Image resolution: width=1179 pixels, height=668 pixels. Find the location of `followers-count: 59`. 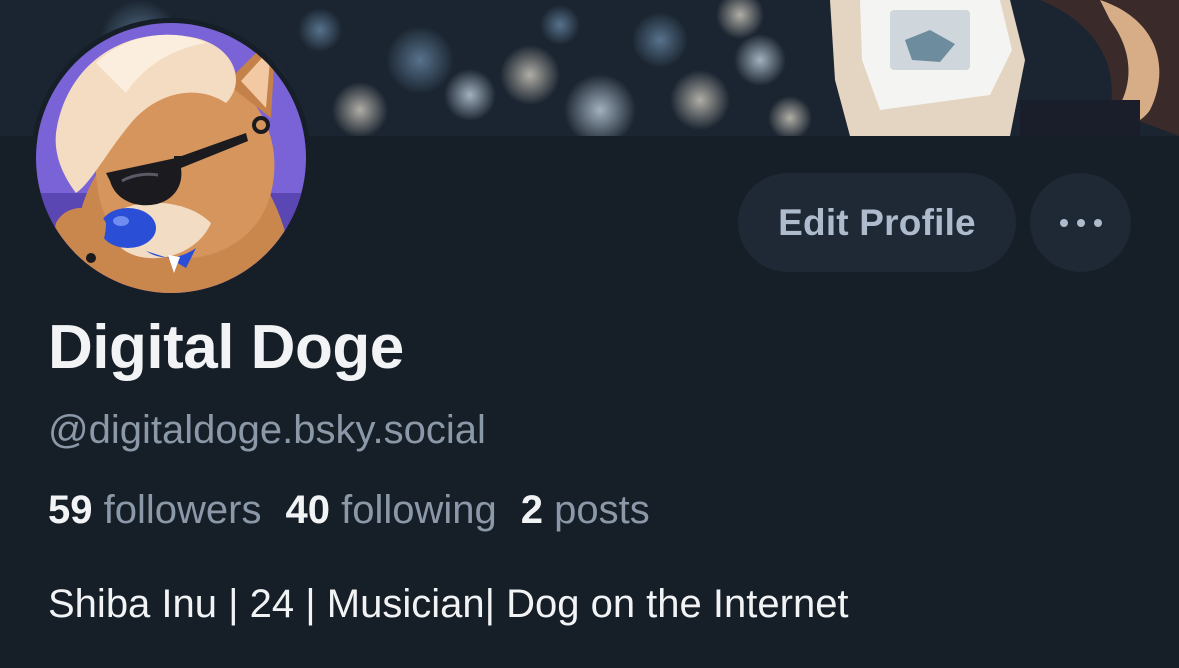

followers-count: 59 is located at coordinates (70, 510).